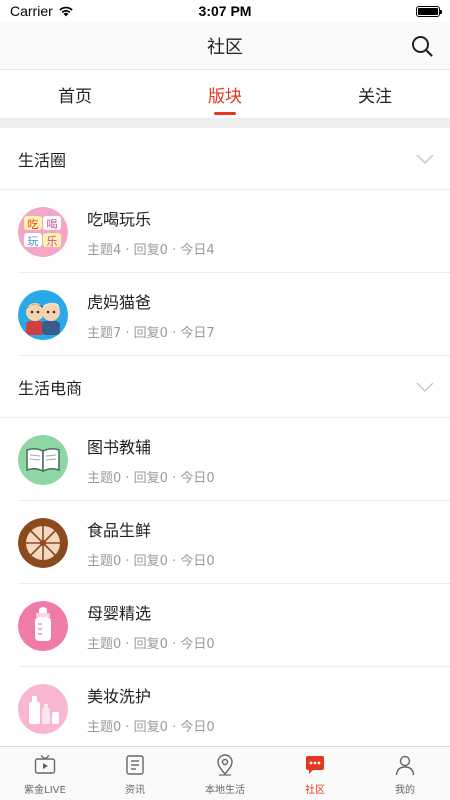 The width and height of the screenshot is (450, 800). I want to click on tabbar-label: 紫金LIVE, so click(45, 790).